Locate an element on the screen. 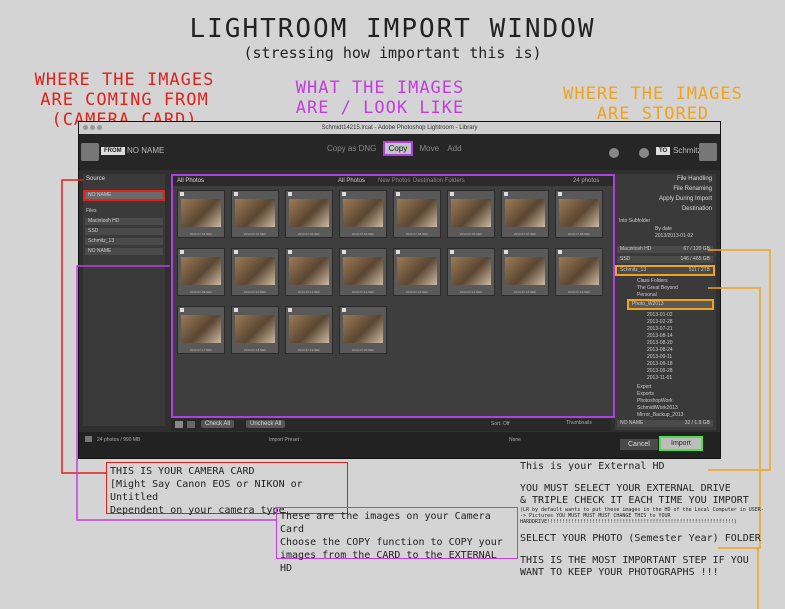 The height and width of the screenshot is (609, 785). note-line: WANT TO KEEP YOUR PHOTOGRAPHS !!! is located at coordinates (619, 572).